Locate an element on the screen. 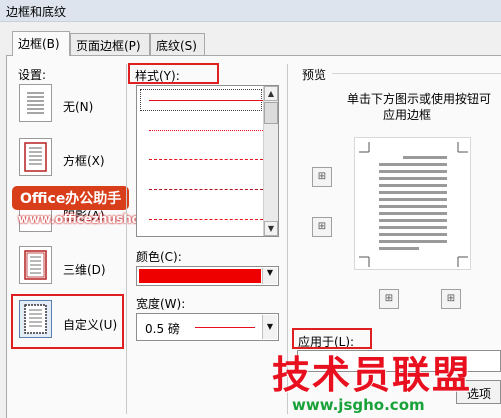 Image resolution: width=501 pixels, height=418 pixels. preview-label: 预览 is located at coordinates (314, 75).